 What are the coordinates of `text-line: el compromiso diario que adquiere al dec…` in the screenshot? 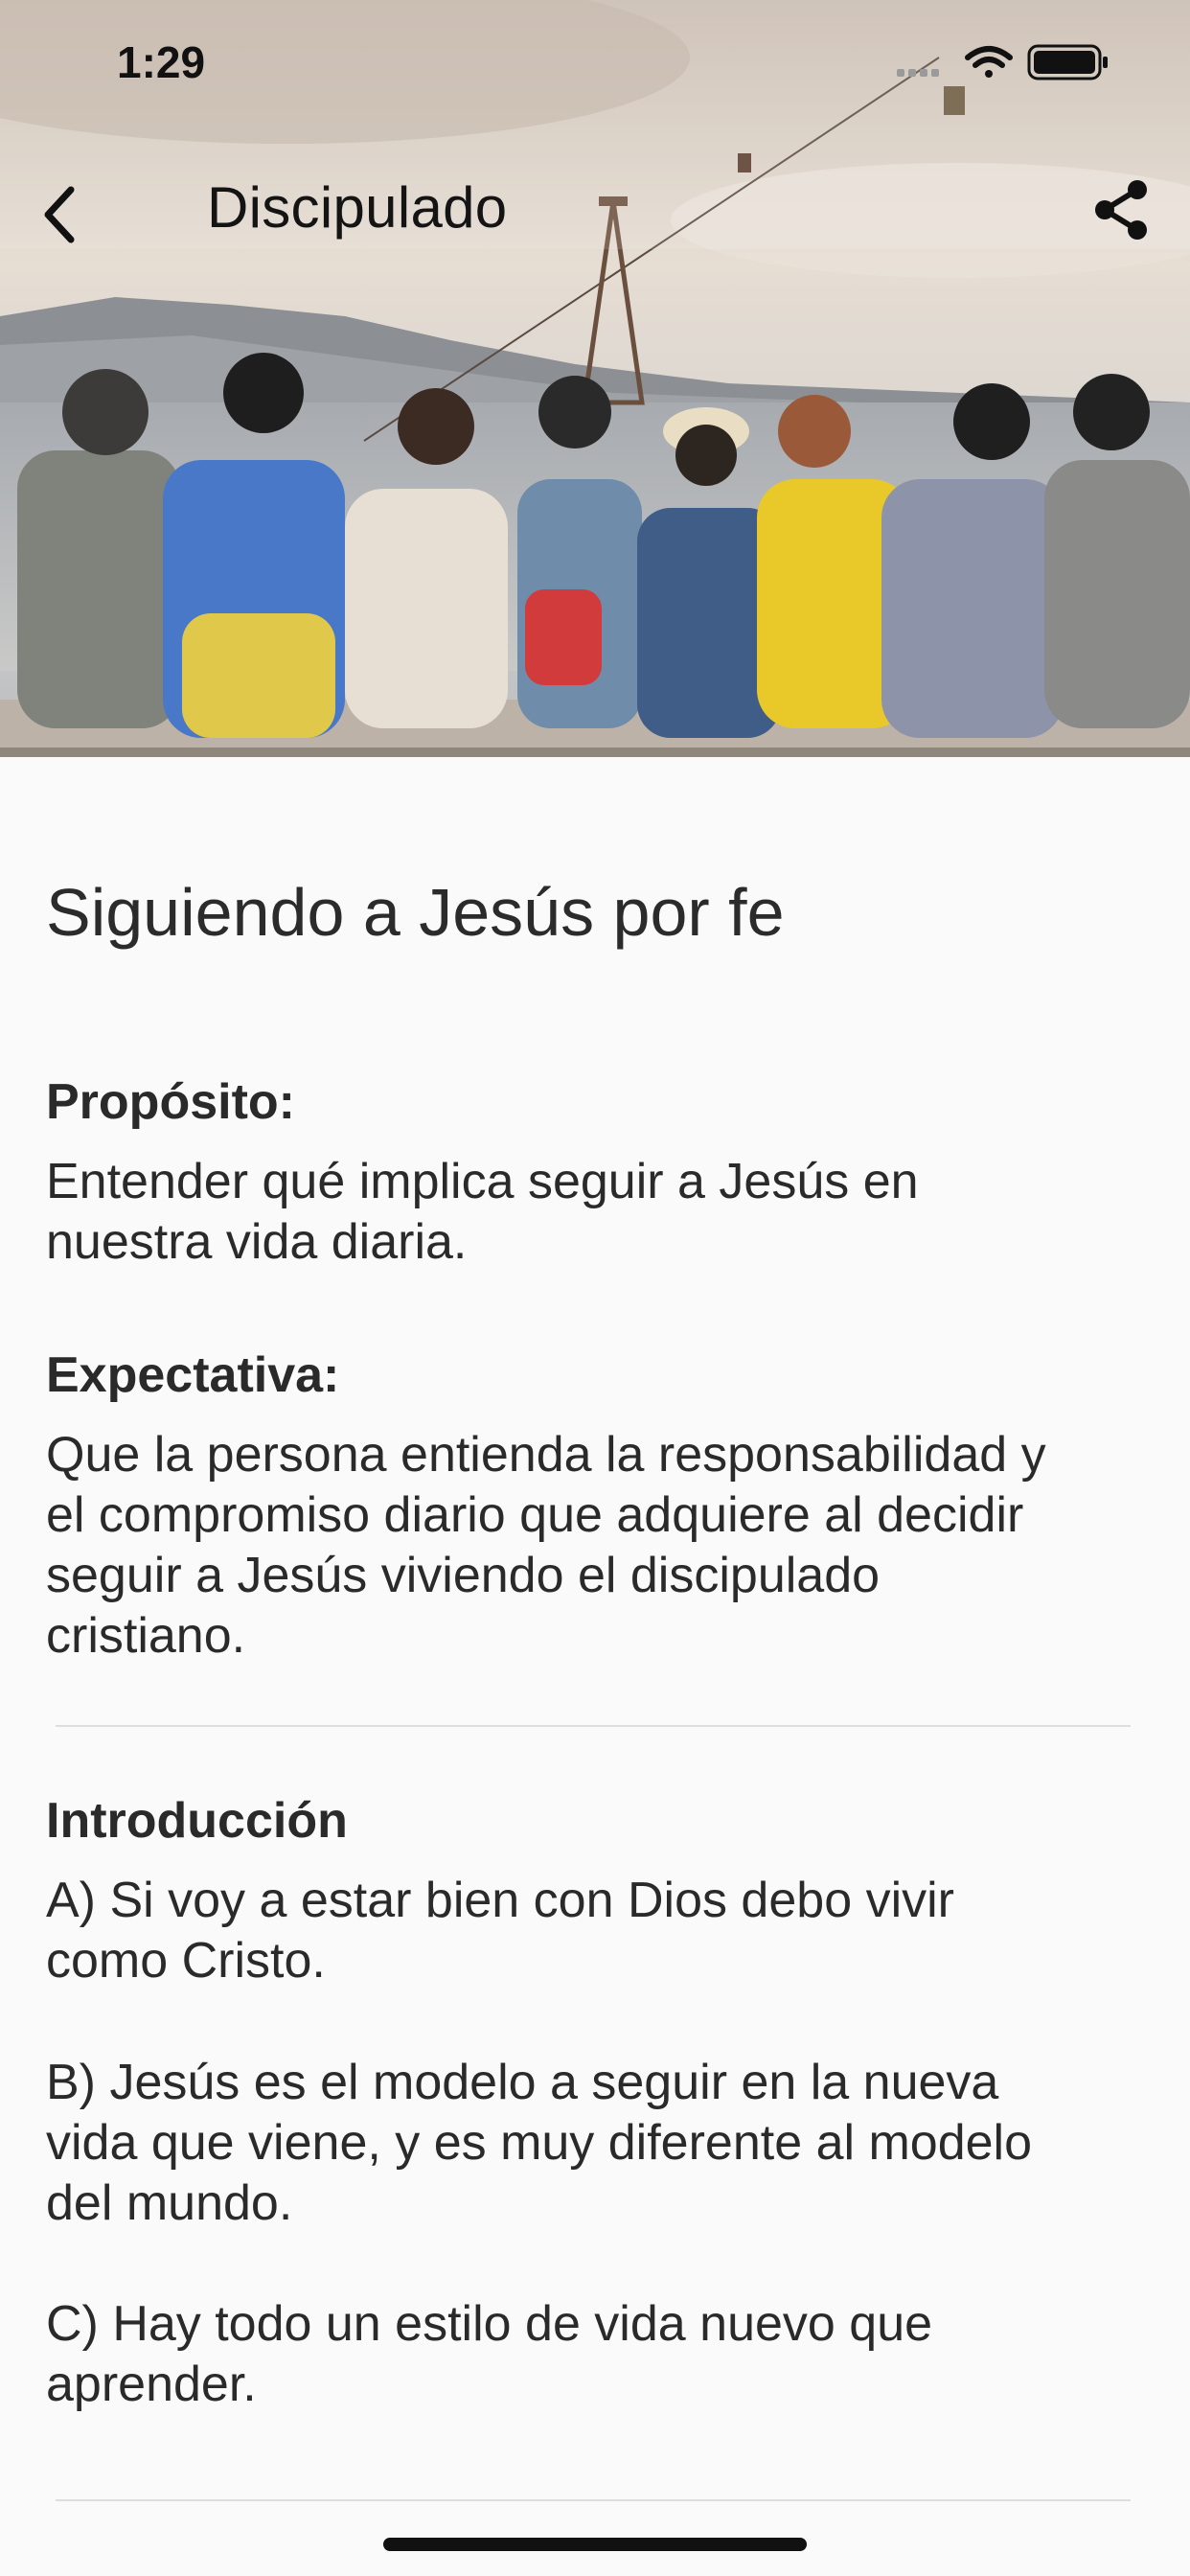 It's located at (535, 1515).